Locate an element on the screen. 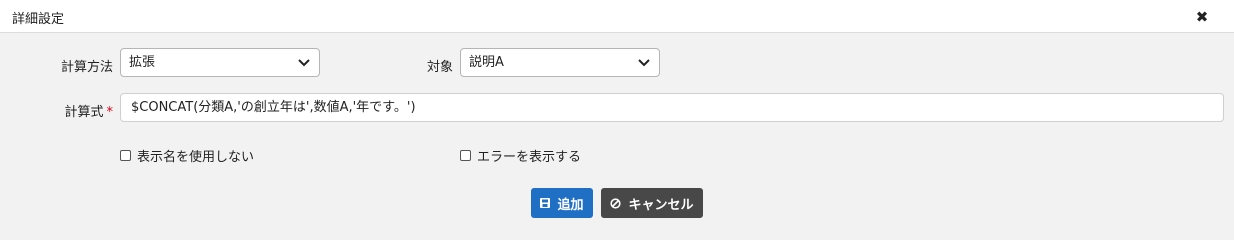 The image size is (1234, 240). formula-label: 計算式 * is located at coordinates (76, 110).